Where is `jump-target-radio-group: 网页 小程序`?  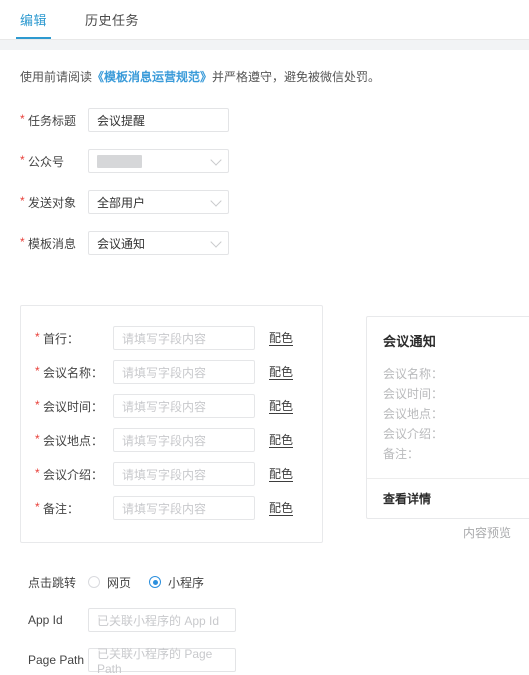
jump-target-radio-group: 网页 小程序 is located at coordinates (155, 582).